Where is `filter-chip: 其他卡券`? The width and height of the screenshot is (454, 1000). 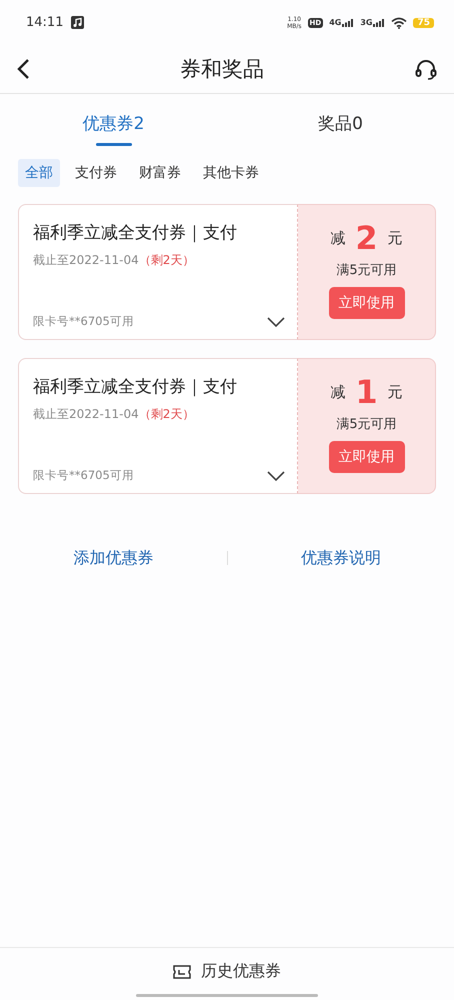
filter-chip: 其他卡券 is located at coordinates (231, 173).